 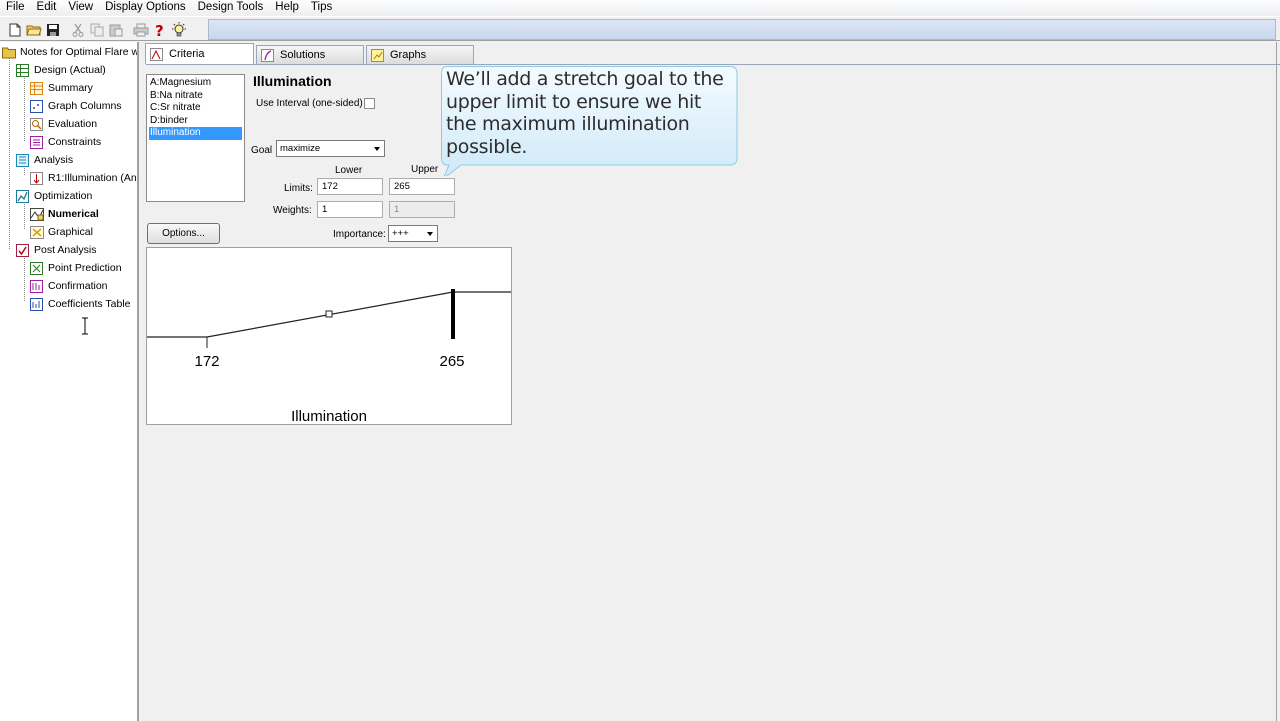 What do you see at coordinates (64, 214) in the screenshot?
I see `tree-item-numerical: Numerical` at bounding box center [64, 214].